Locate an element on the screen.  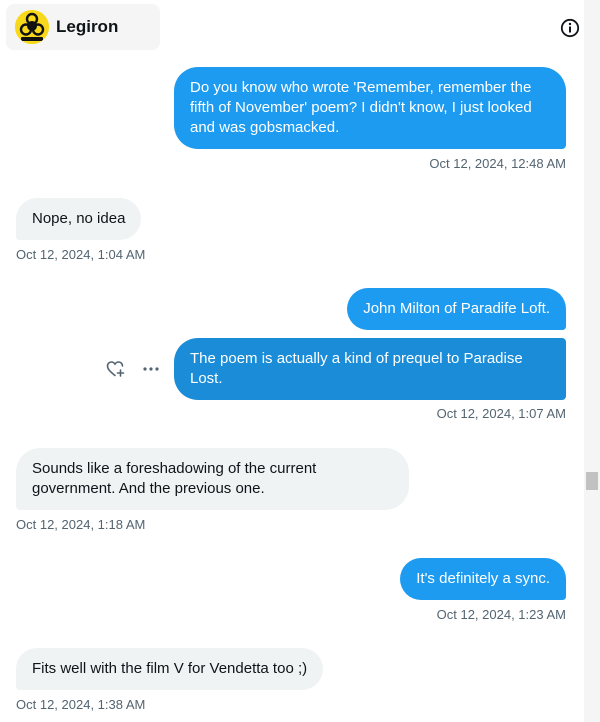
conversation-header: Legiron is located at coordinates (300, 27).